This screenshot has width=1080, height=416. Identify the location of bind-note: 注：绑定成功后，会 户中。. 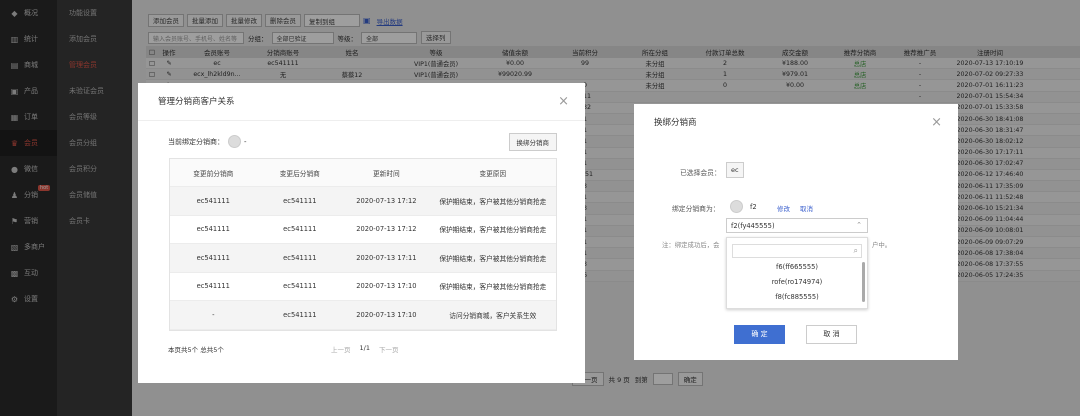
(776, 244).